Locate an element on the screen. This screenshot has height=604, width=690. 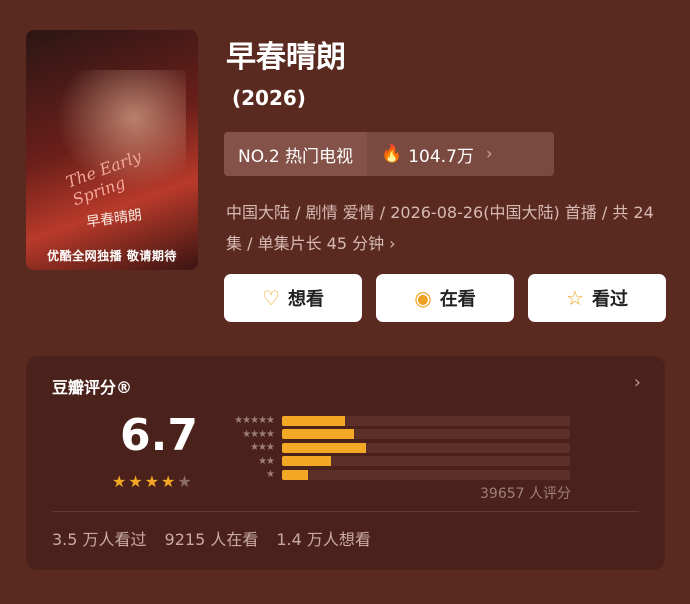
poster-image: The Early Spring 早春晴朗 优酷全网独播 敬请期待 is located at coordinates (112, 150).